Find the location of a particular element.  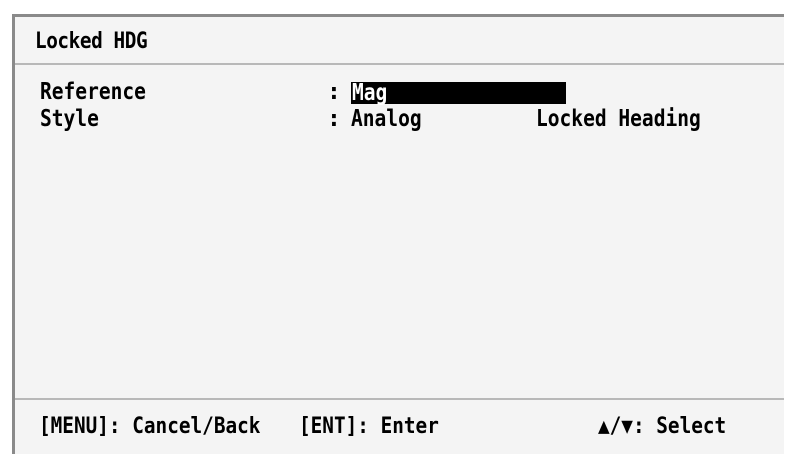

style-colon: : is located at coordinates (334, 119).